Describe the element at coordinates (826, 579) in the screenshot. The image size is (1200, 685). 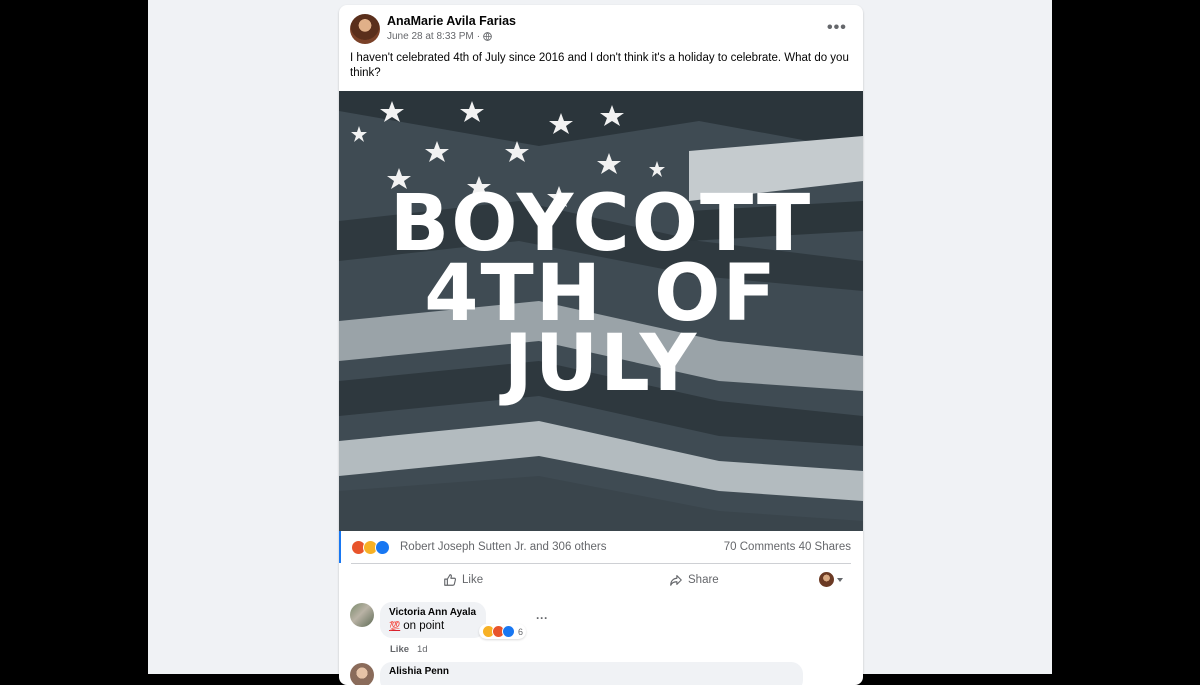
I see `user-avatar` at that location.